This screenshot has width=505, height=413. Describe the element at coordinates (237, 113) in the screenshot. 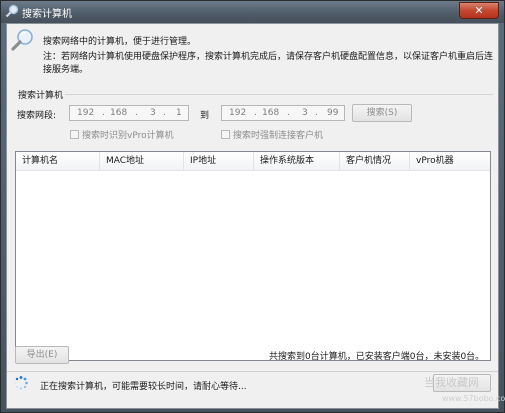

I see `end-ip-octet-1: 192` at that location.